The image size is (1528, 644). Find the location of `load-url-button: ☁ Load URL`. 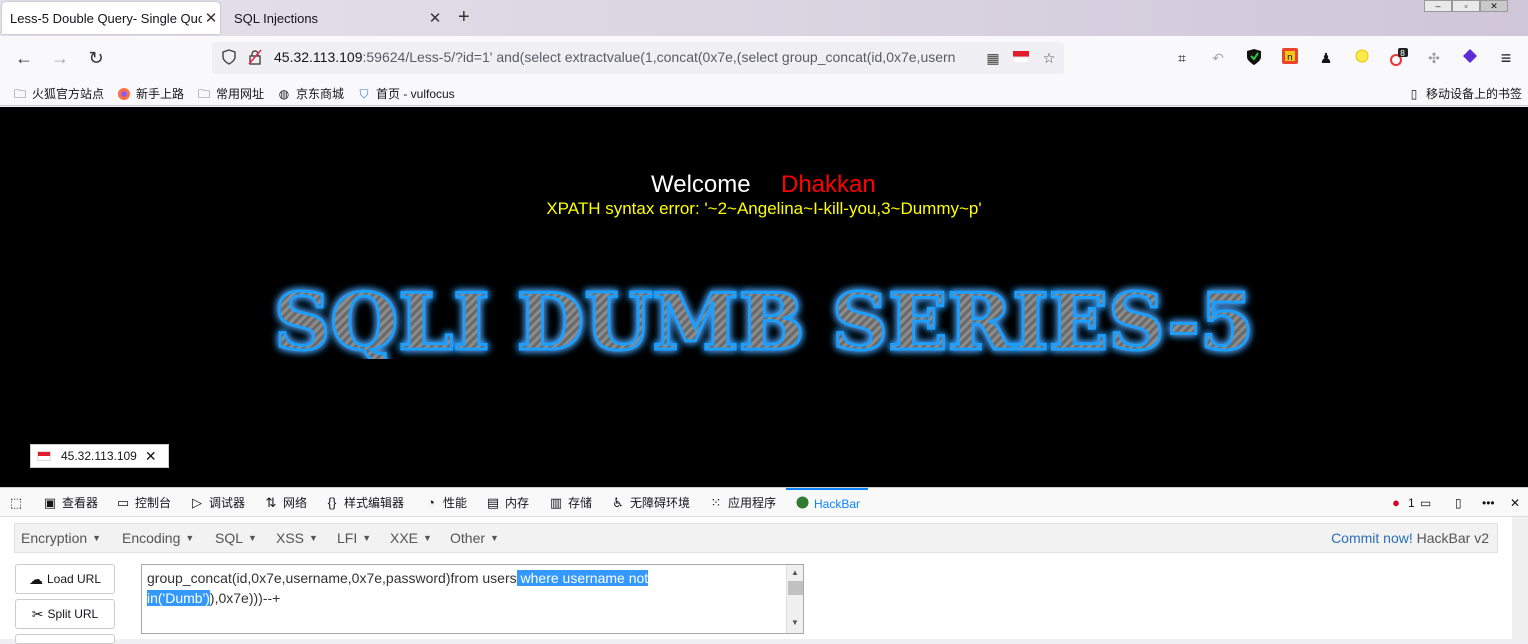

load-url-button: ☁ Load URL is located at coordinates (65, 579).